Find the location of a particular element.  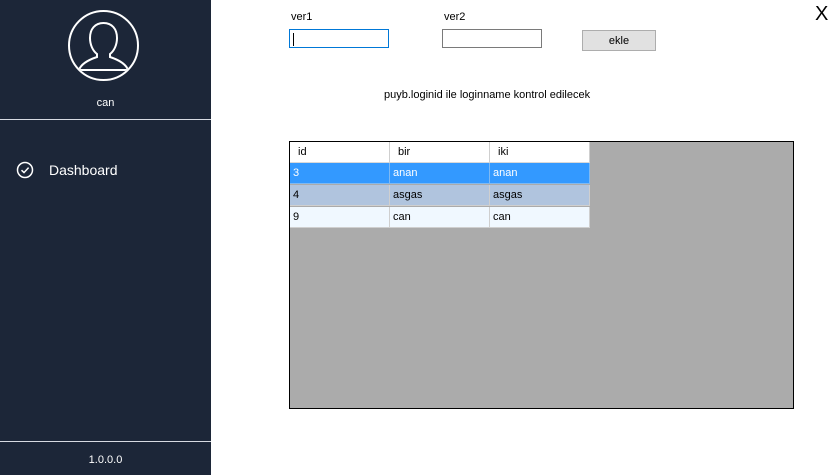

table-row: 4 asgas asgas is located at coordinates (440, 195).